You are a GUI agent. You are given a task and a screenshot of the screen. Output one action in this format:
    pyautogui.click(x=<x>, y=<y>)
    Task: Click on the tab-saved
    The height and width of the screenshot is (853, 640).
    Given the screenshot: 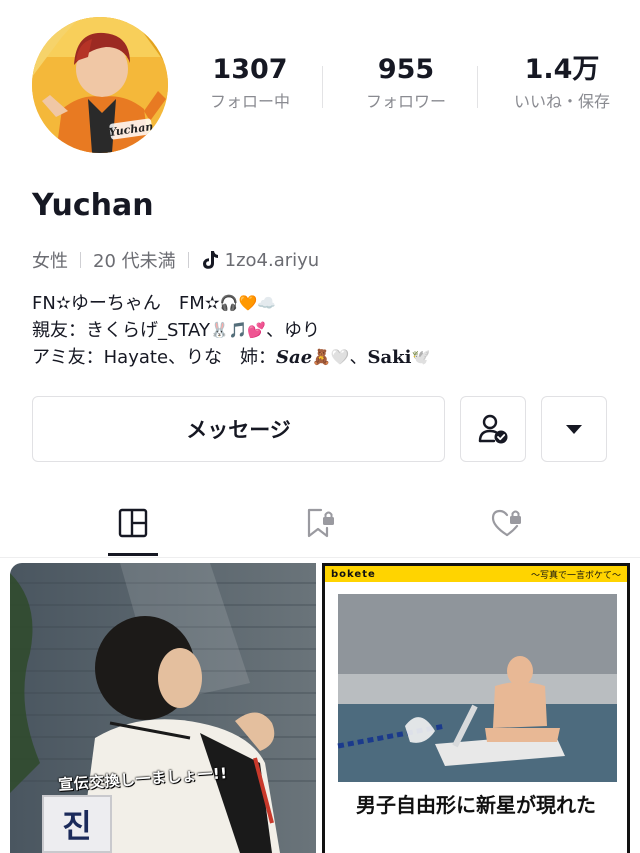 What is the action you would take?
    pyautogui.click(x=320, y=523)
    